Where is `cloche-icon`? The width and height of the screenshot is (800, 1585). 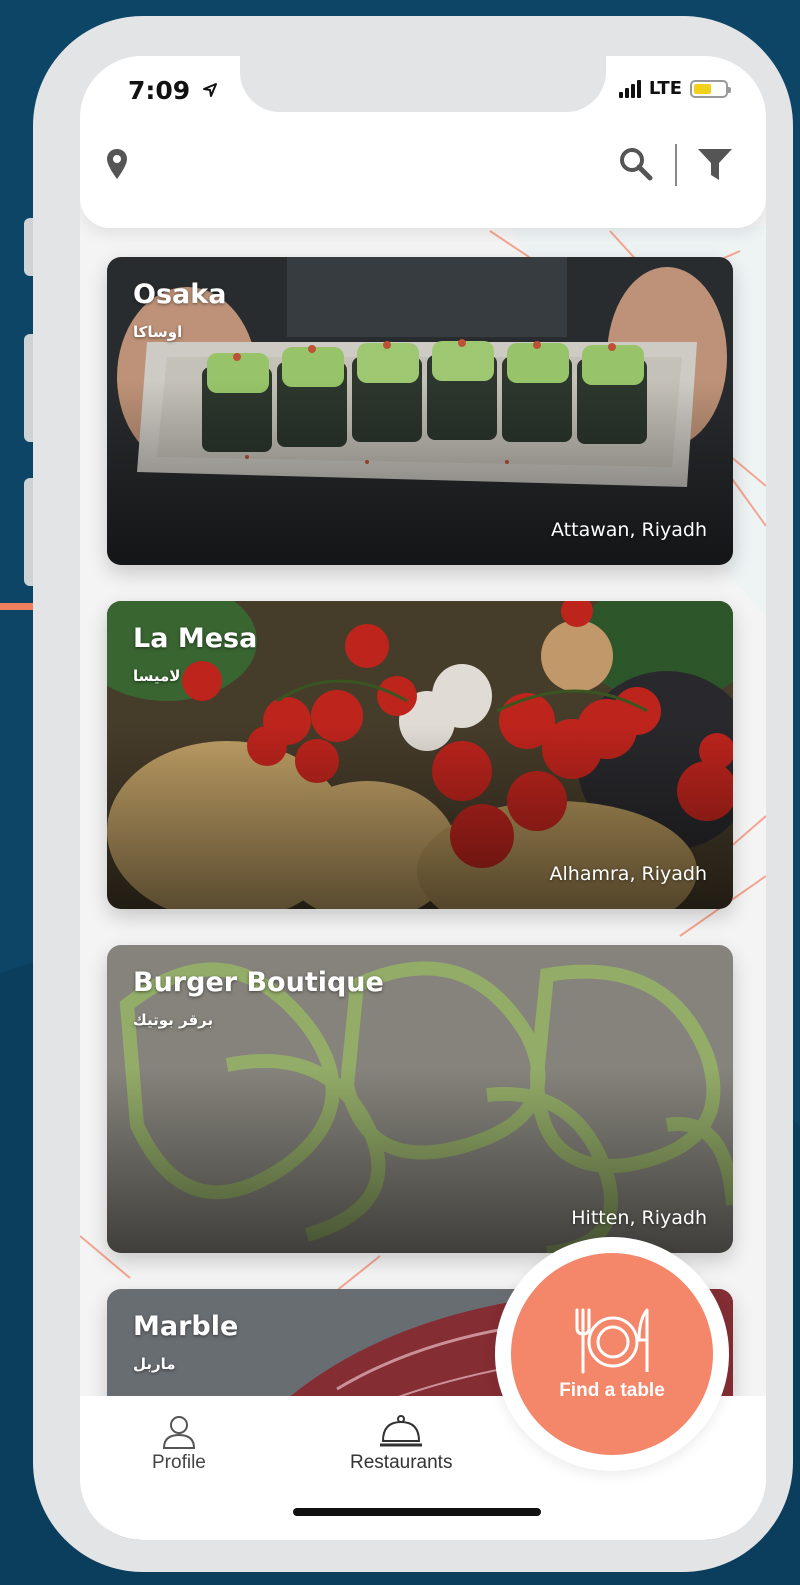
cloche-icon is located at coordinates (401, 1431).